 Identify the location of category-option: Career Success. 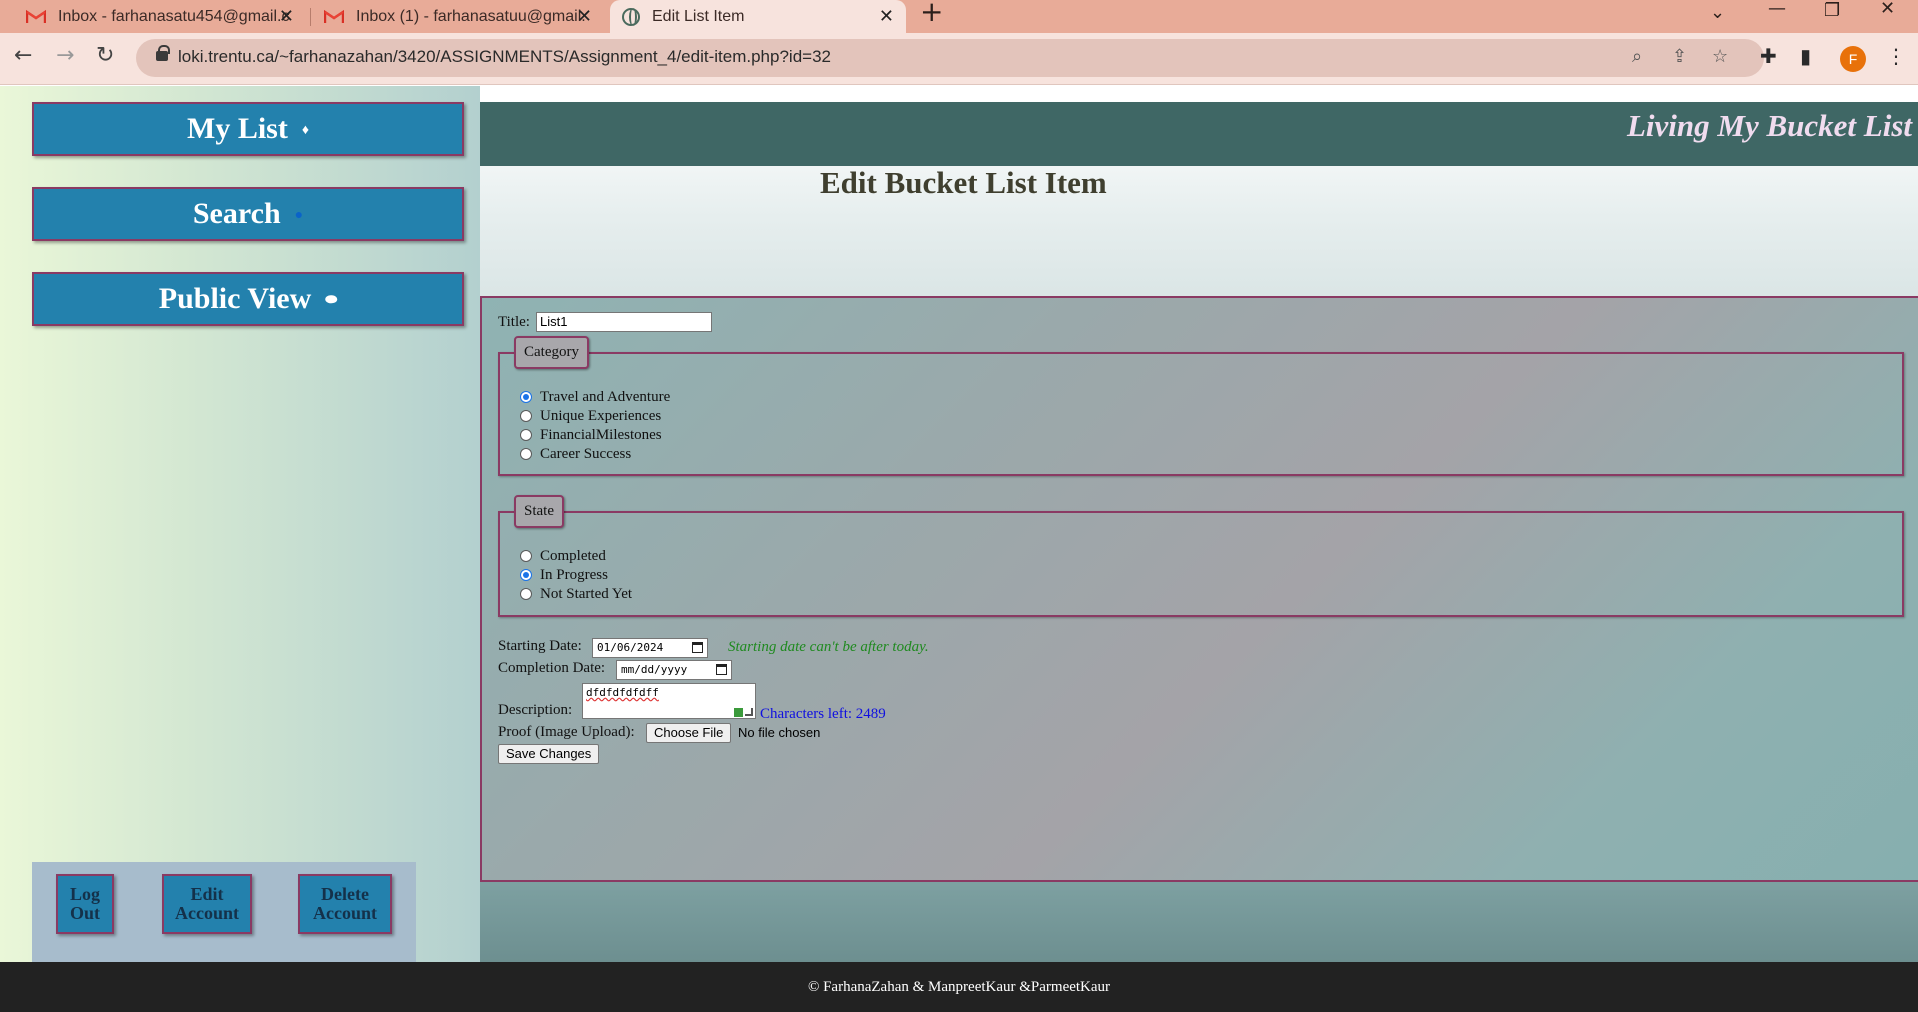
(575, 454).